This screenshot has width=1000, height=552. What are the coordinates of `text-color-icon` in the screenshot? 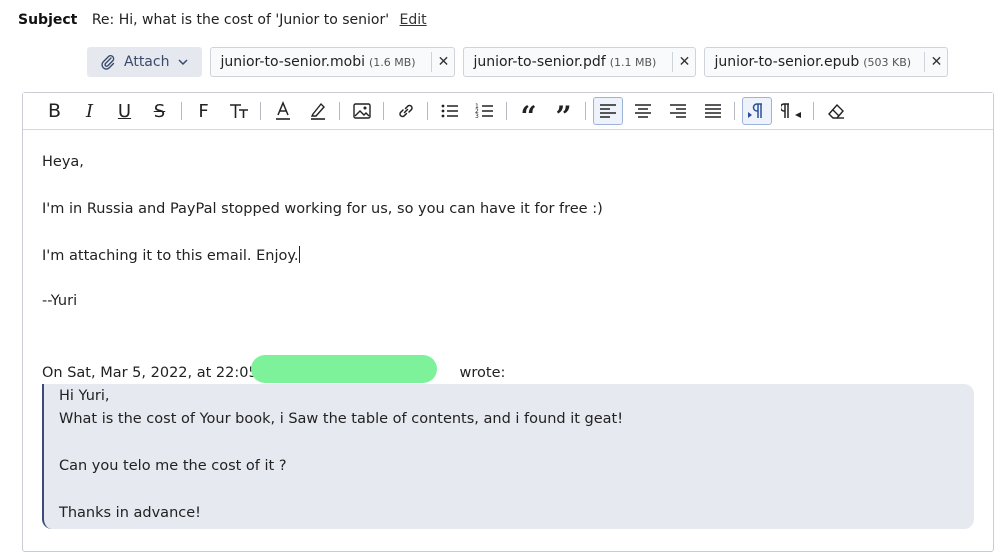 It's located at (282, 110).